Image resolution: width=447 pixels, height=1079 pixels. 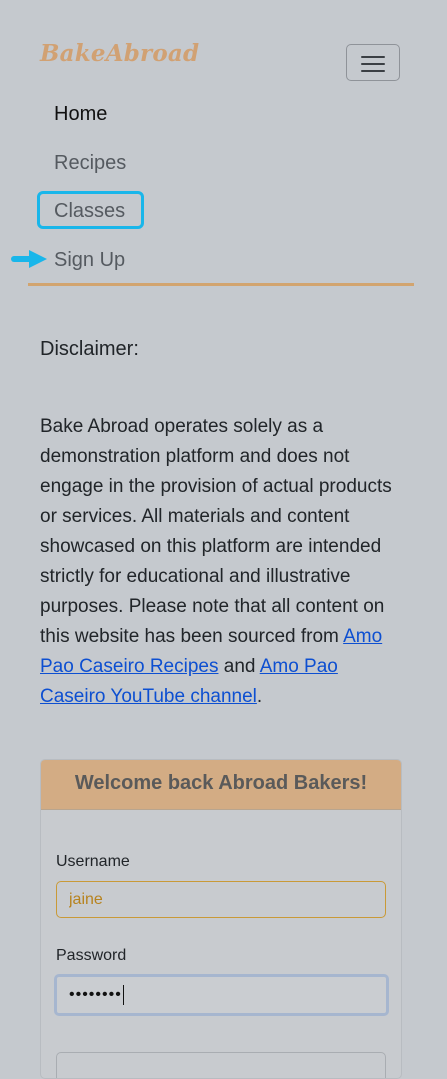 I want to click on next-form-field, so click(x=221, y=1065).